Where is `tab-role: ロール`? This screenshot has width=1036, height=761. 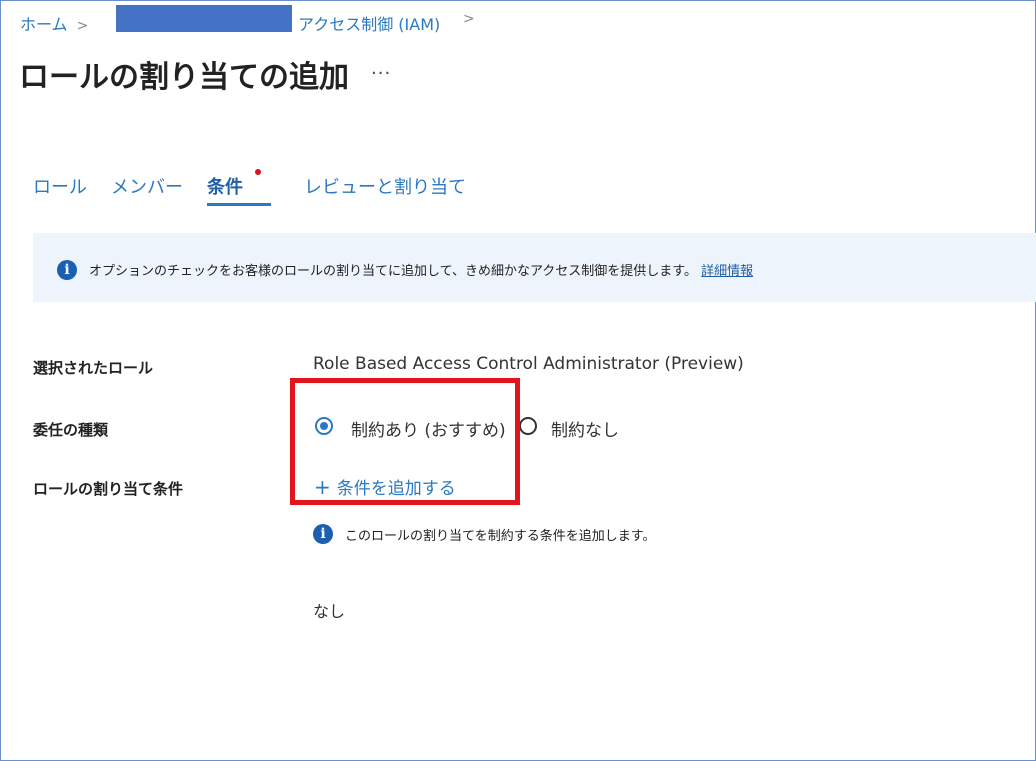
tab-role: ロール is located at coordinates (60, 186).